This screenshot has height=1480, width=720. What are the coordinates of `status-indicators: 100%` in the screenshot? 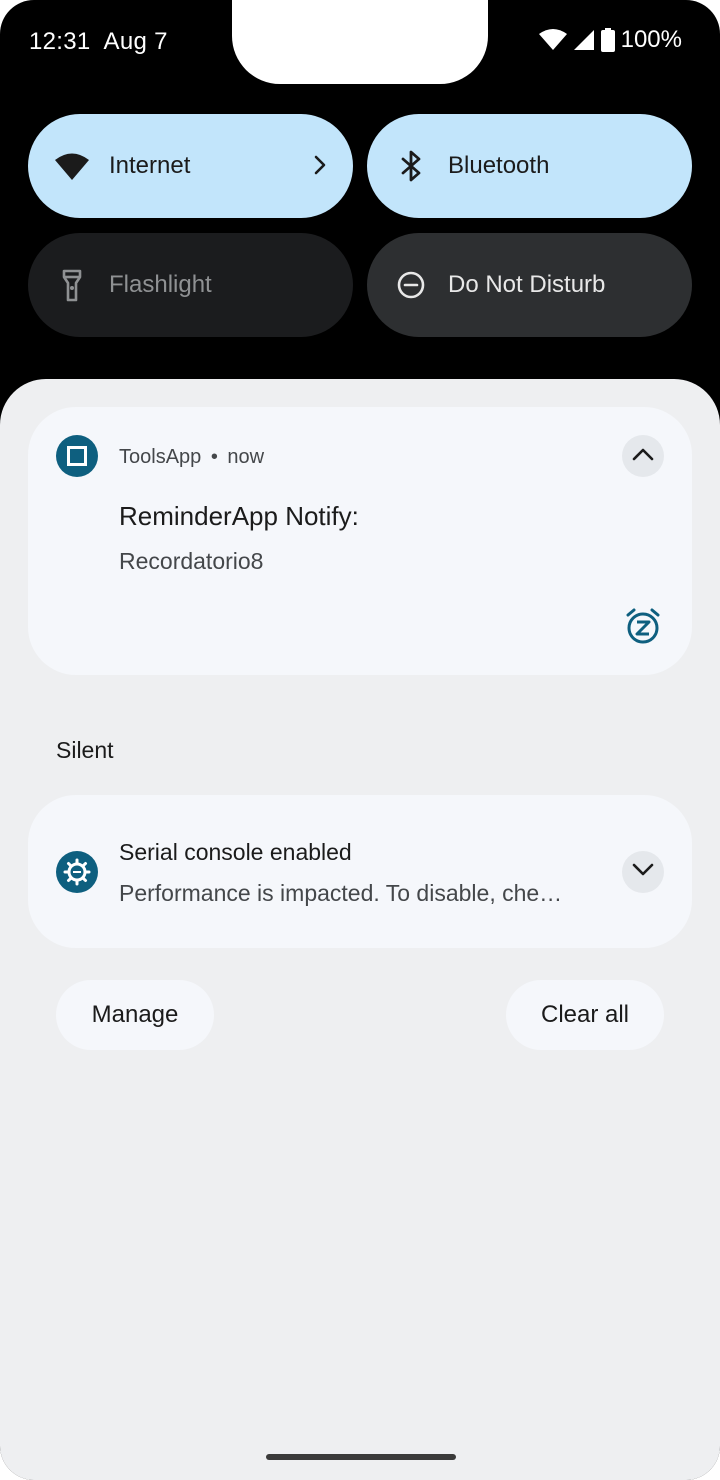 It's located at (610, 40).